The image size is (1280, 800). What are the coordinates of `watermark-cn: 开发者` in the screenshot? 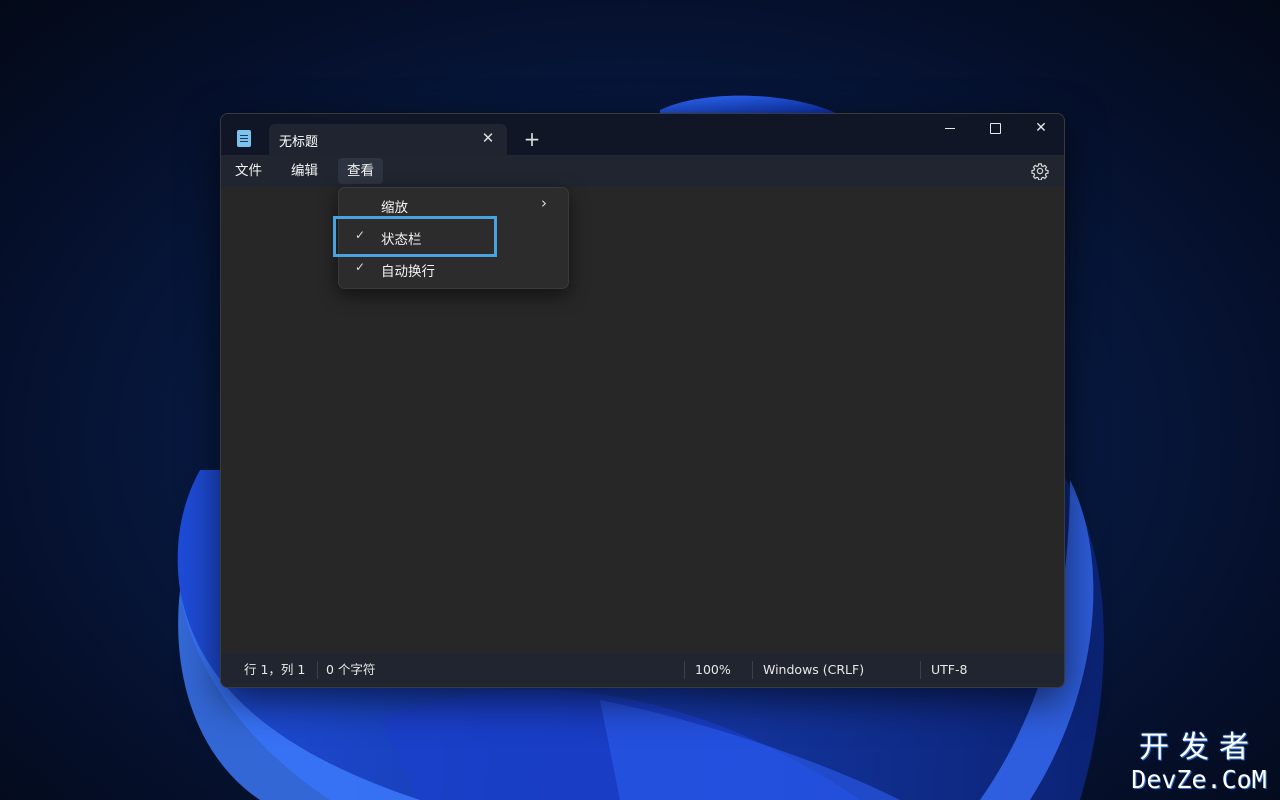 It's located at (1199, 747).